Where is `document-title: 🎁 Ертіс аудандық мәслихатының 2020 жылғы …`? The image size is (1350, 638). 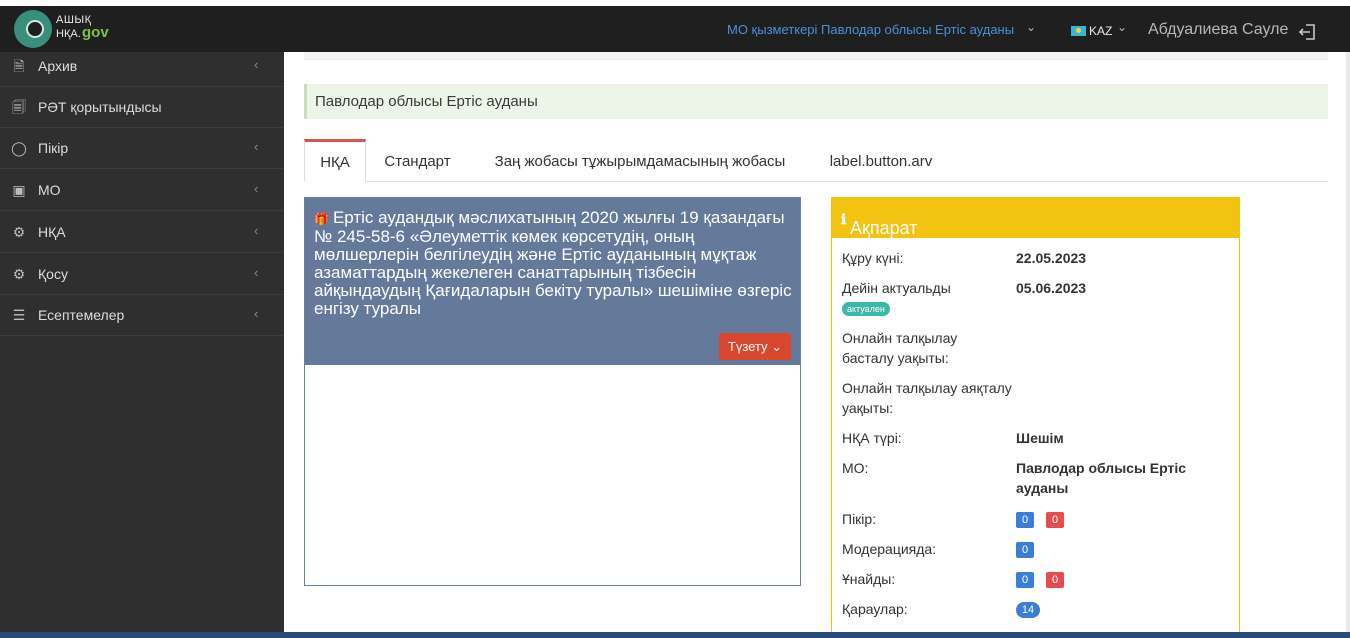
document-title: 🎁 Ертіс аудандық мәслихатының 2020 жылғы … is located at coordinates (553, 263).